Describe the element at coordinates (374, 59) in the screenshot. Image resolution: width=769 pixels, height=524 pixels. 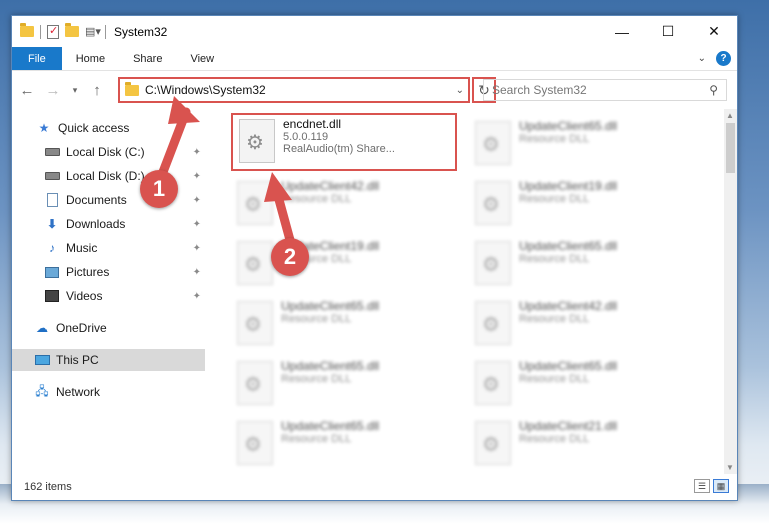
I see `ribbon-tabs: File Home Share View ⌄ ?` at that location.